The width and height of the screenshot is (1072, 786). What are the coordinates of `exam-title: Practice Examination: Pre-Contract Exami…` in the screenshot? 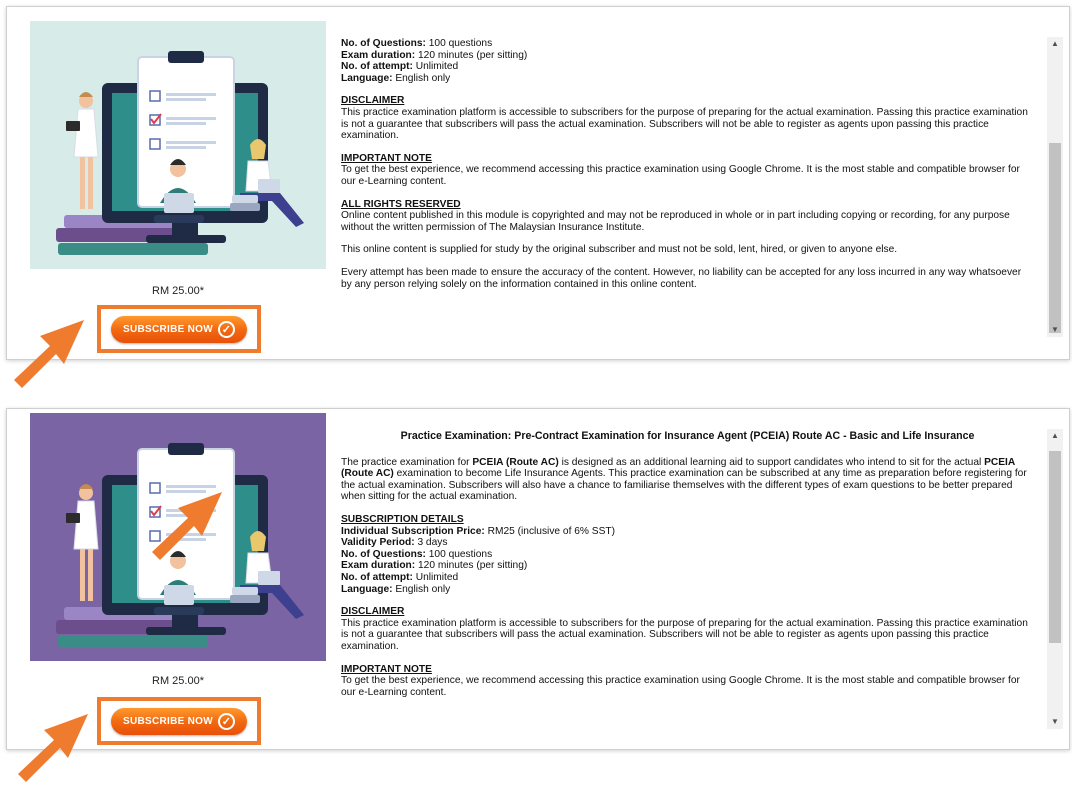 It's located at (687, 436).